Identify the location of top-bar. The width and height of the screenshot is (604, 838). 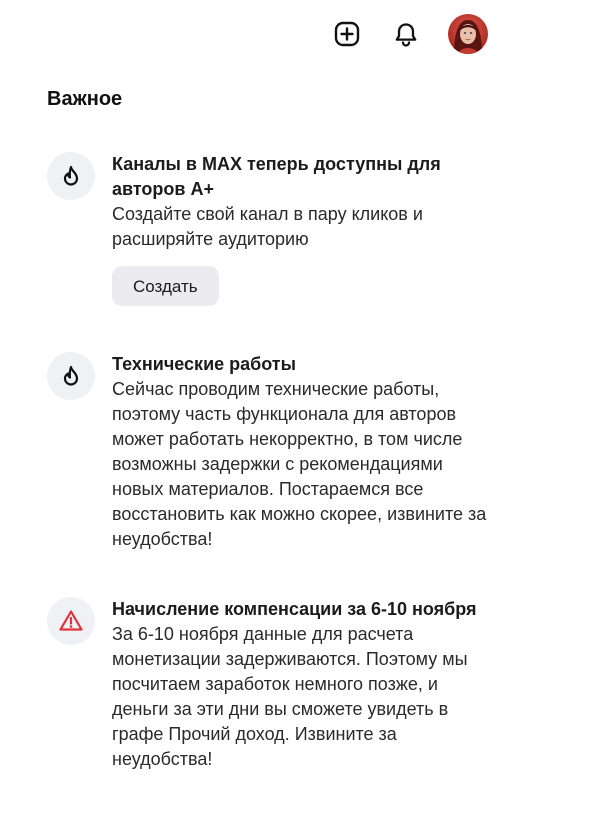
(302, 34).